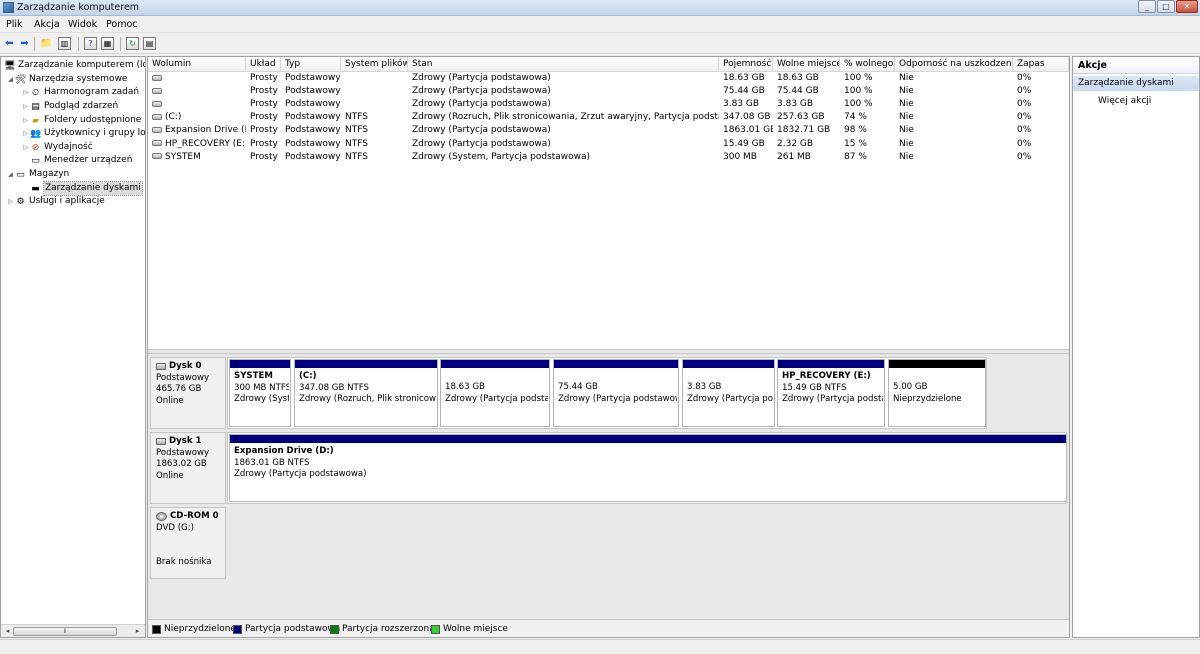  I want to click on actions-section-disk-management: Zarządzanie dyskami, so click(1136, 83).